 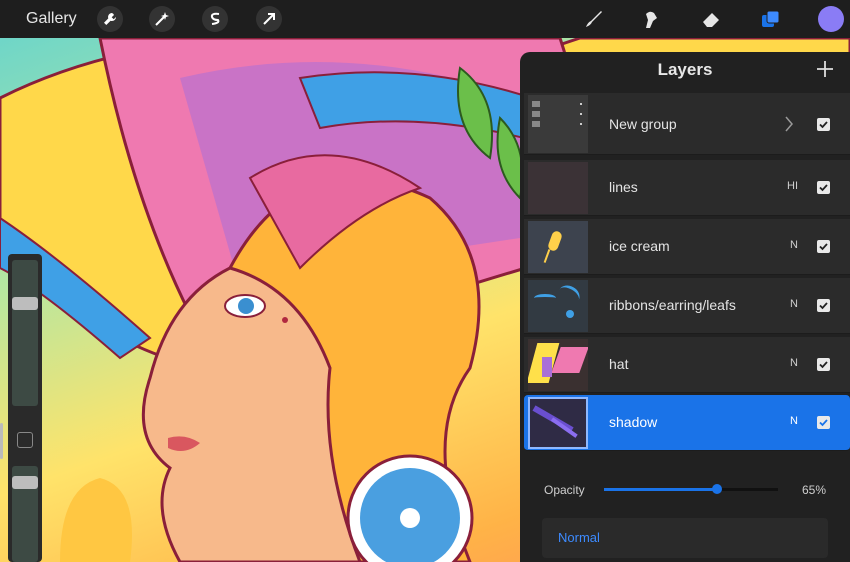 What do you see at coordinates (110, 19) in the screenshot?
I see `wrench-icon` at bounding box center [110, 19].